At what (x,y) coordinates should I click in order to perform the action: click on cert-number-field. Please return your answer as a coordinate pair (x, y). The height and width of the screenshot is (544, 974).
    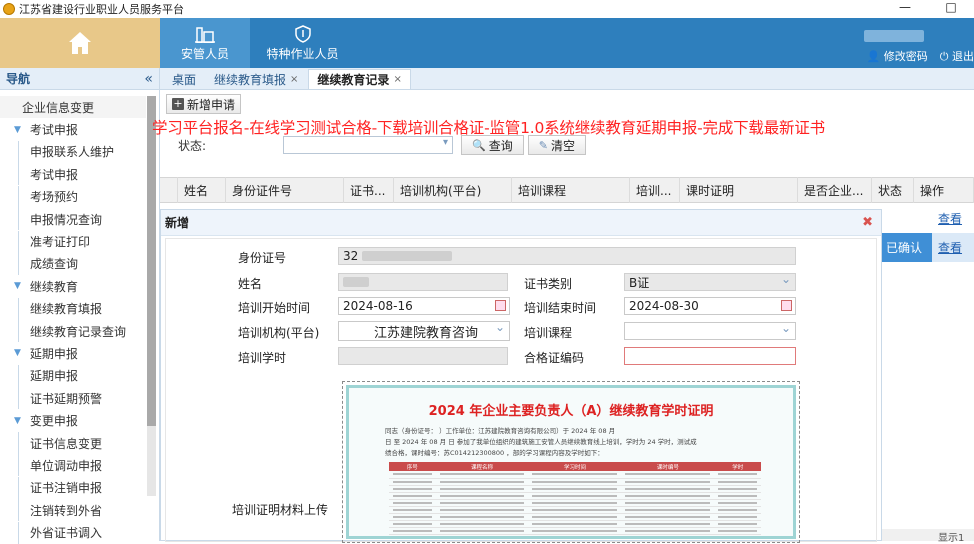
    Looking at the image, I should click on (710, 356).